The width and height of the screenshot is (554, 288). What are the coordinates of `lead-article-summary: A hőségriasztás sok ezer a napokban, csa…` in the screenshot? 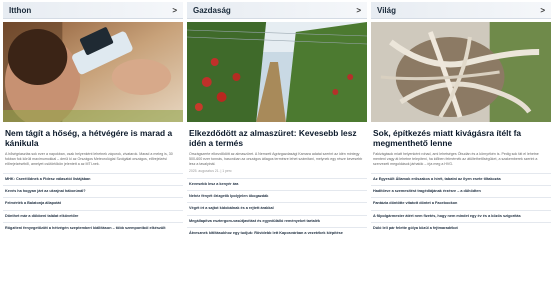 It's located at (89, 159).